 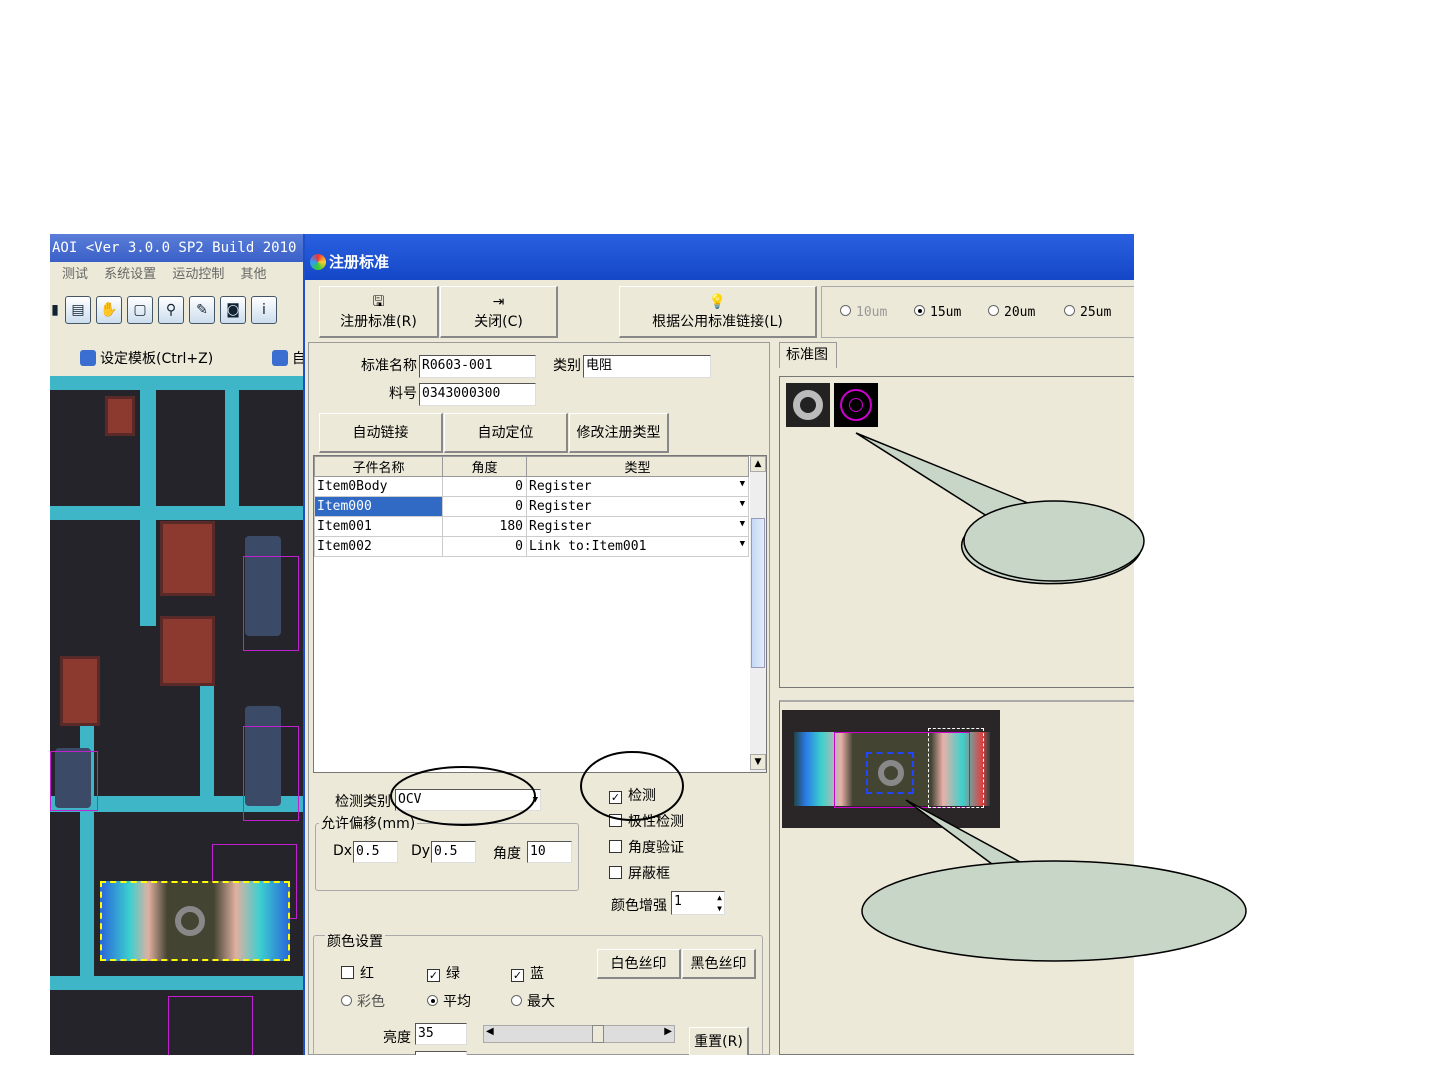 What do you see at coordinates (280, 358) in the screenshot?
I see `plus-icon` at bounding box center [280, 358].